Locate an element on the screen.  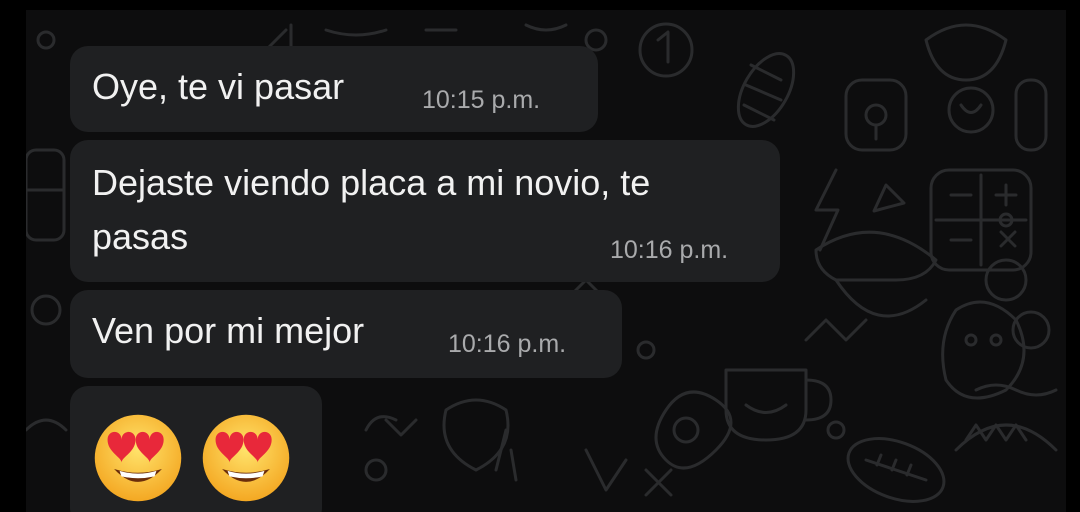
message-bubble-3: Ven por mi mejor 10:16 p.m. is located at coordinates (346, 334).